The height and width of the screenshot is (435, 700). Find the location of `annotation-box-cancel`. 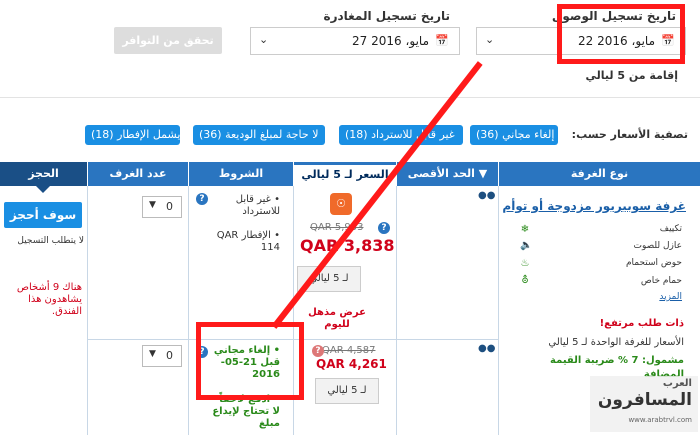

annotation-box-cancel is located at coordinates (250, 361).